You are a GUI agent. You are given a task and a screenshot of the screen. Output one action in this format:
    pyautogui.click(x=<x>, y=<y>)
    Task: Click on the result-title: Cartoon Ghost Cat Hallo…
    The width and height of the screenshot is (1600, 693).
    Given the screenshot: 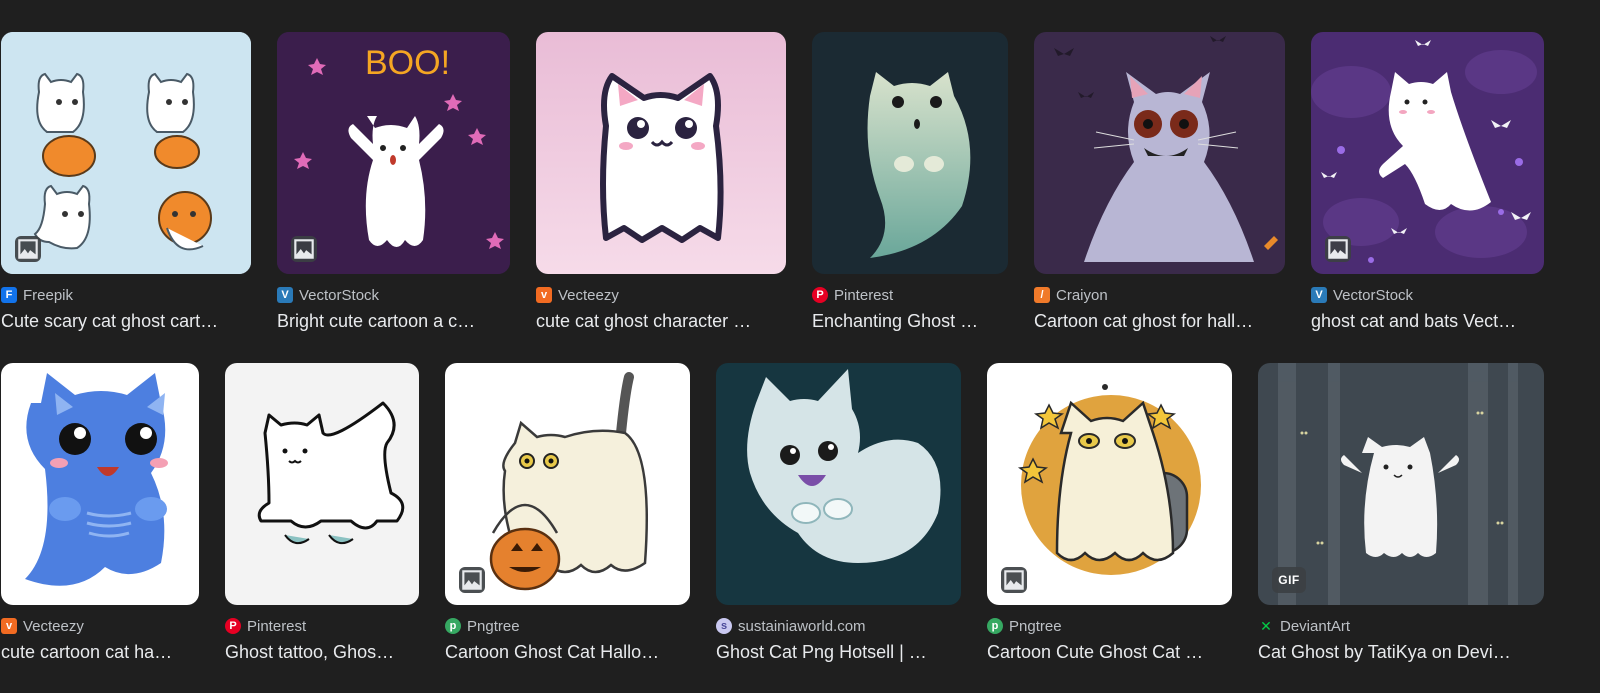 What is the action you would take?
    pyautogui.click(x=567, y=652)
    